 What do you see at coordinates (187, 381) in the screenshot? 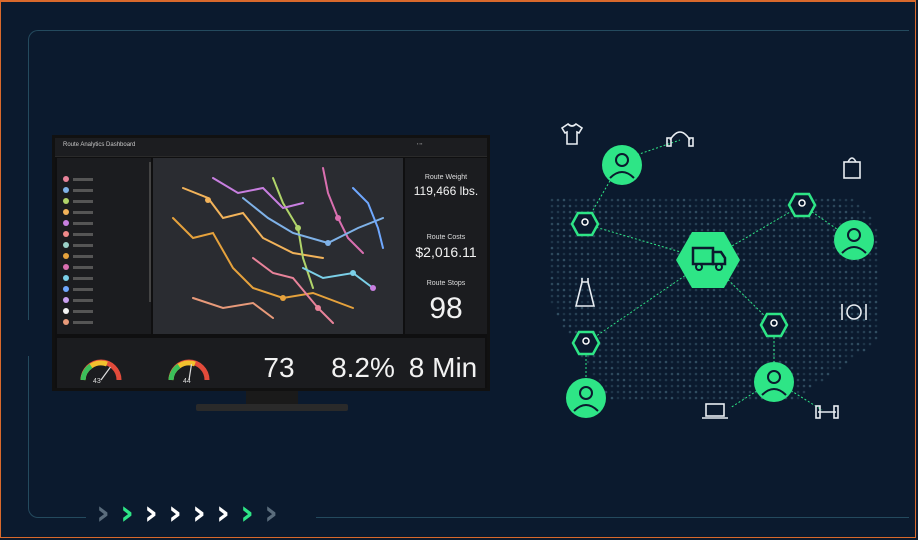
I see `gauge-2-value: 44` at bounding box center [187, 381].